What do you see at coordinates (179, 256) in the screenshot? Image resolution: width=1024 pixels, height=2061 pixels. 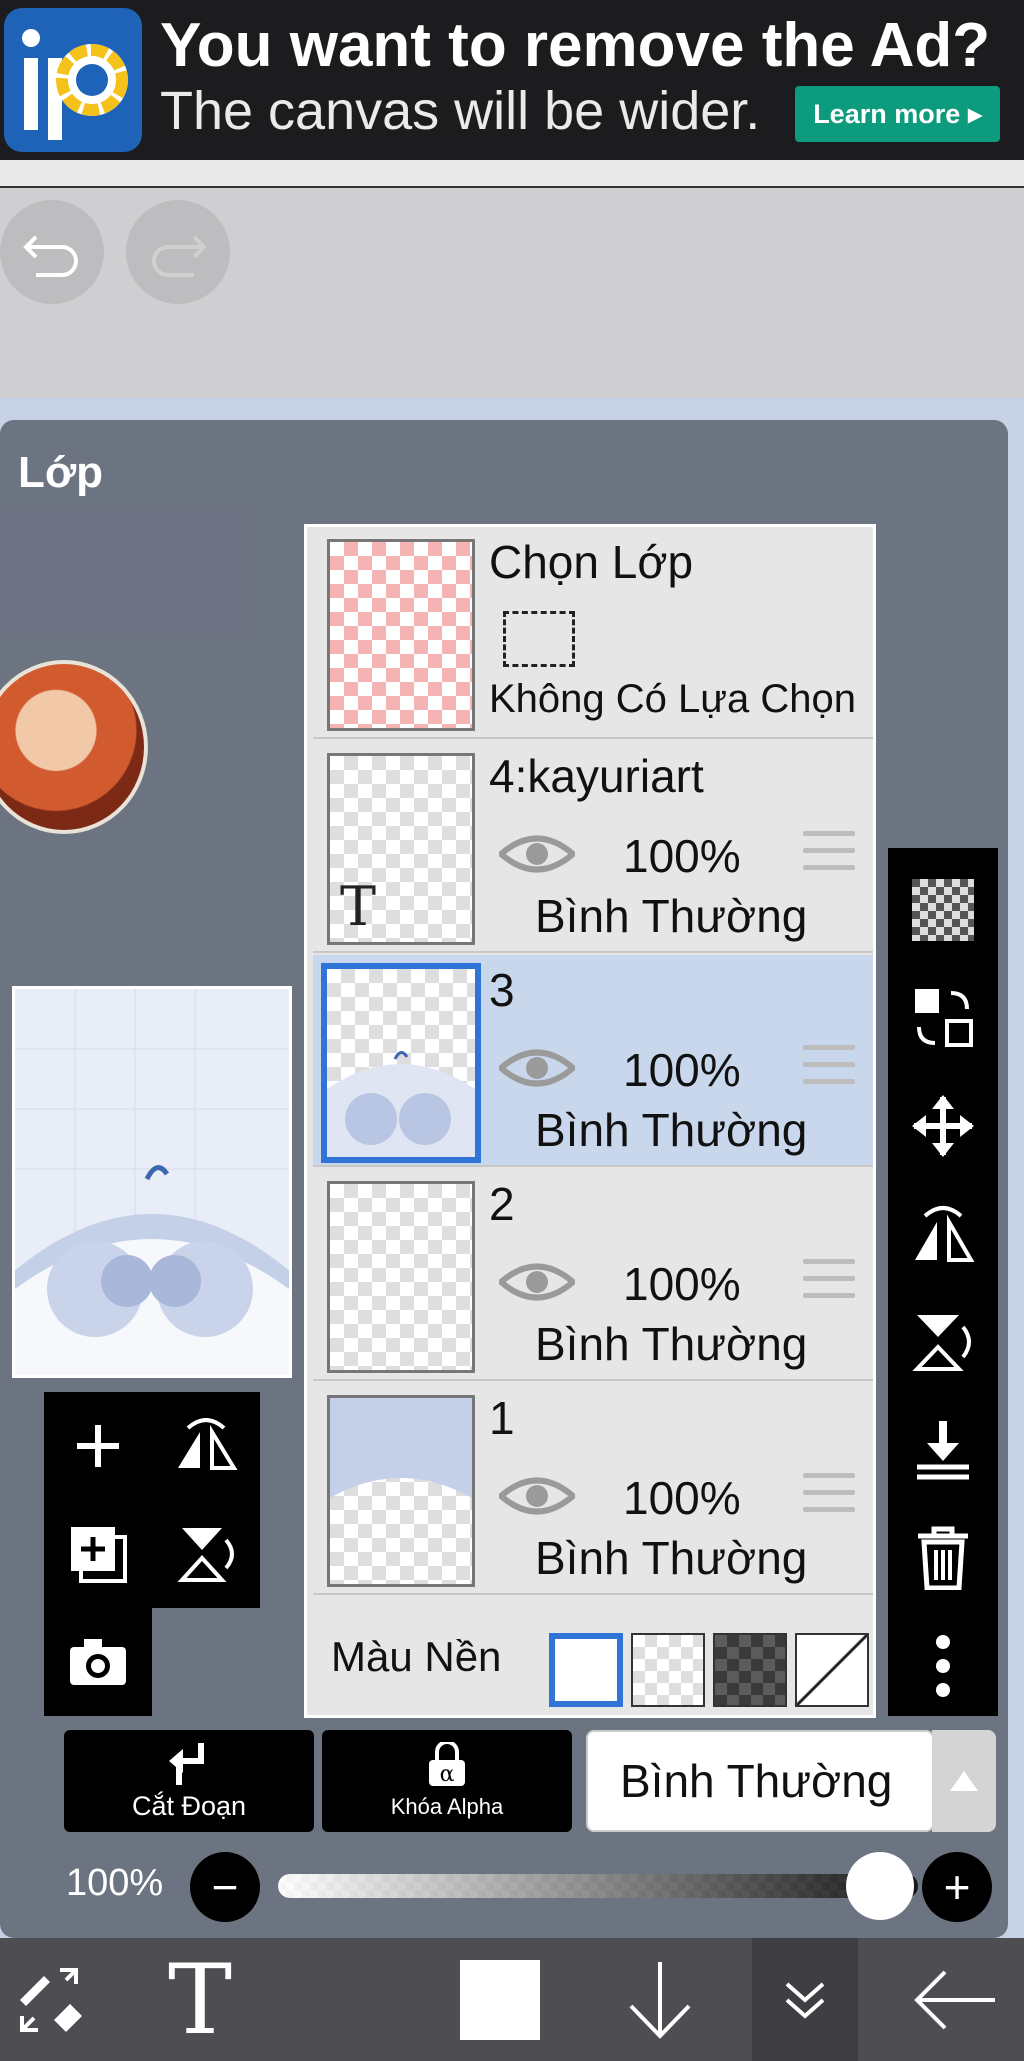 I see `redo-icon` at bounding box center [179, 256].